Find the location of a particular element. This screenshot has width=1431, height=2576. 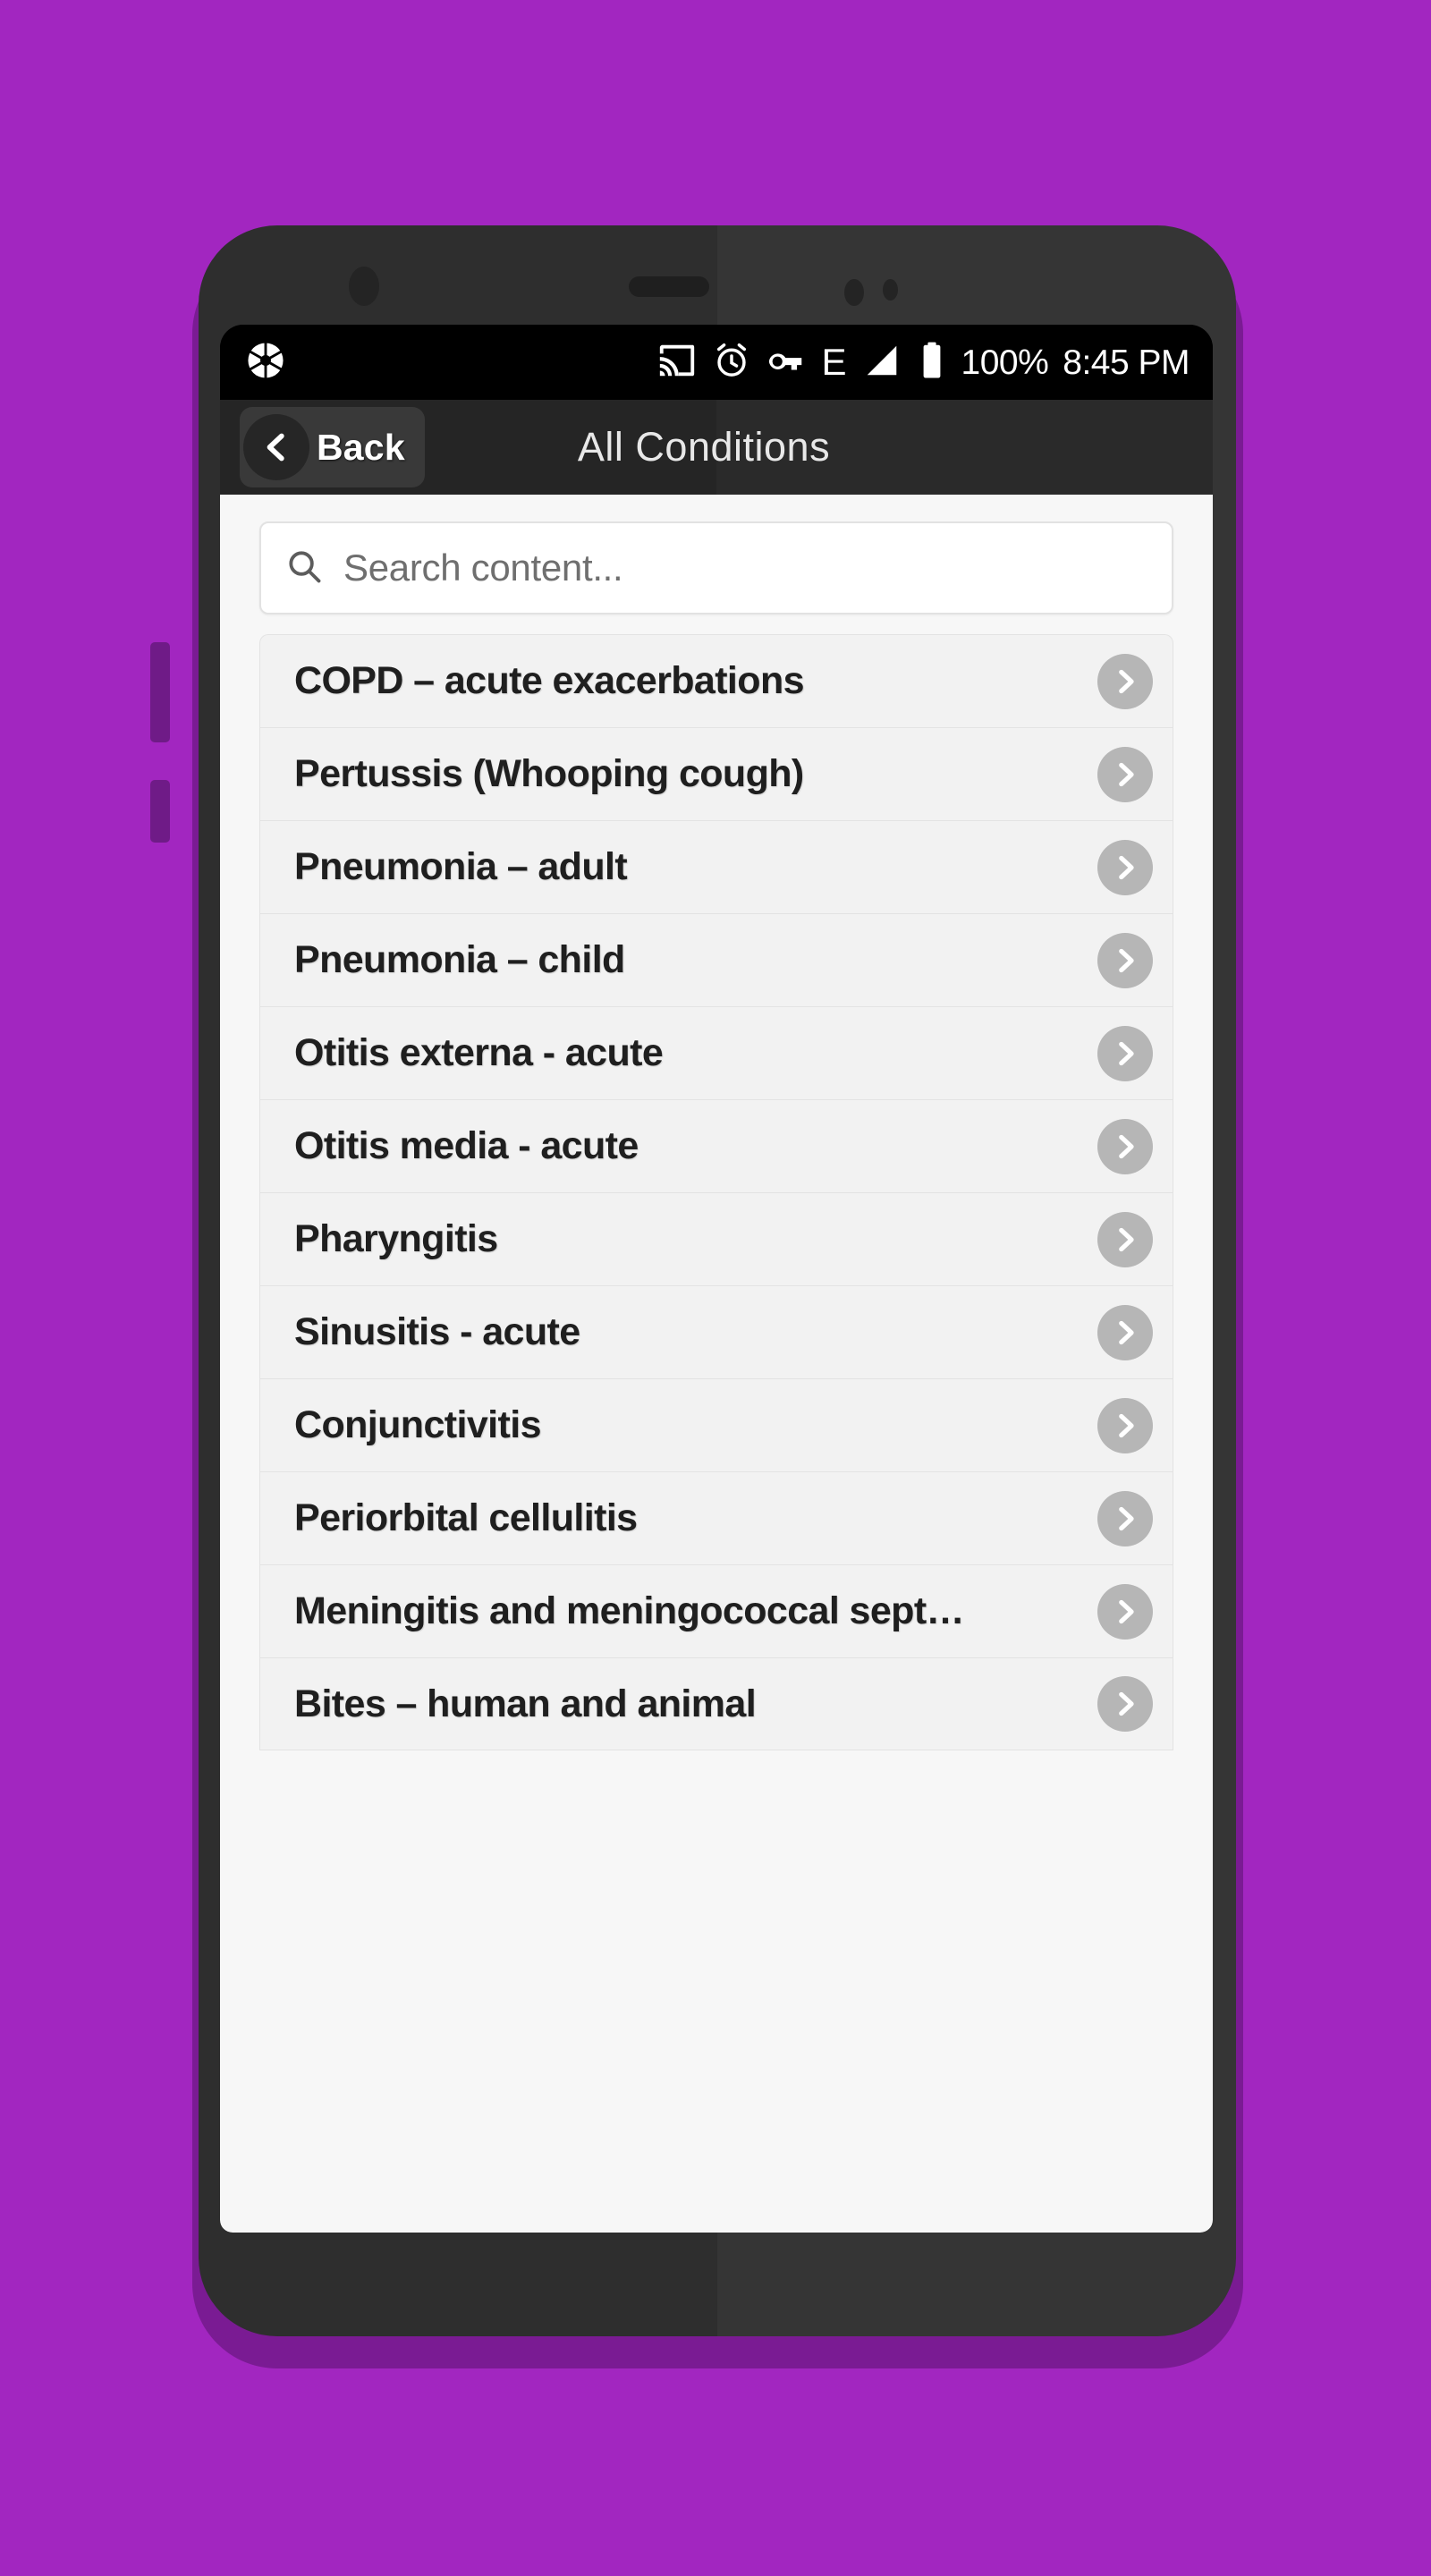

clock-label: 8:45 PM is located at coordinates (1126, 362).